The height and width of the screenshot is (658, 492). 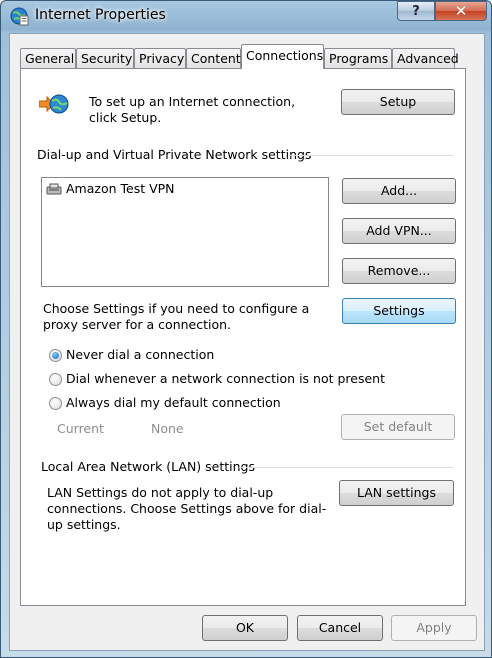 What do you see at coordinates (100, 15) in the screenshot?
I see `window-title: Internet Properties` at bounding box center [100, 15].